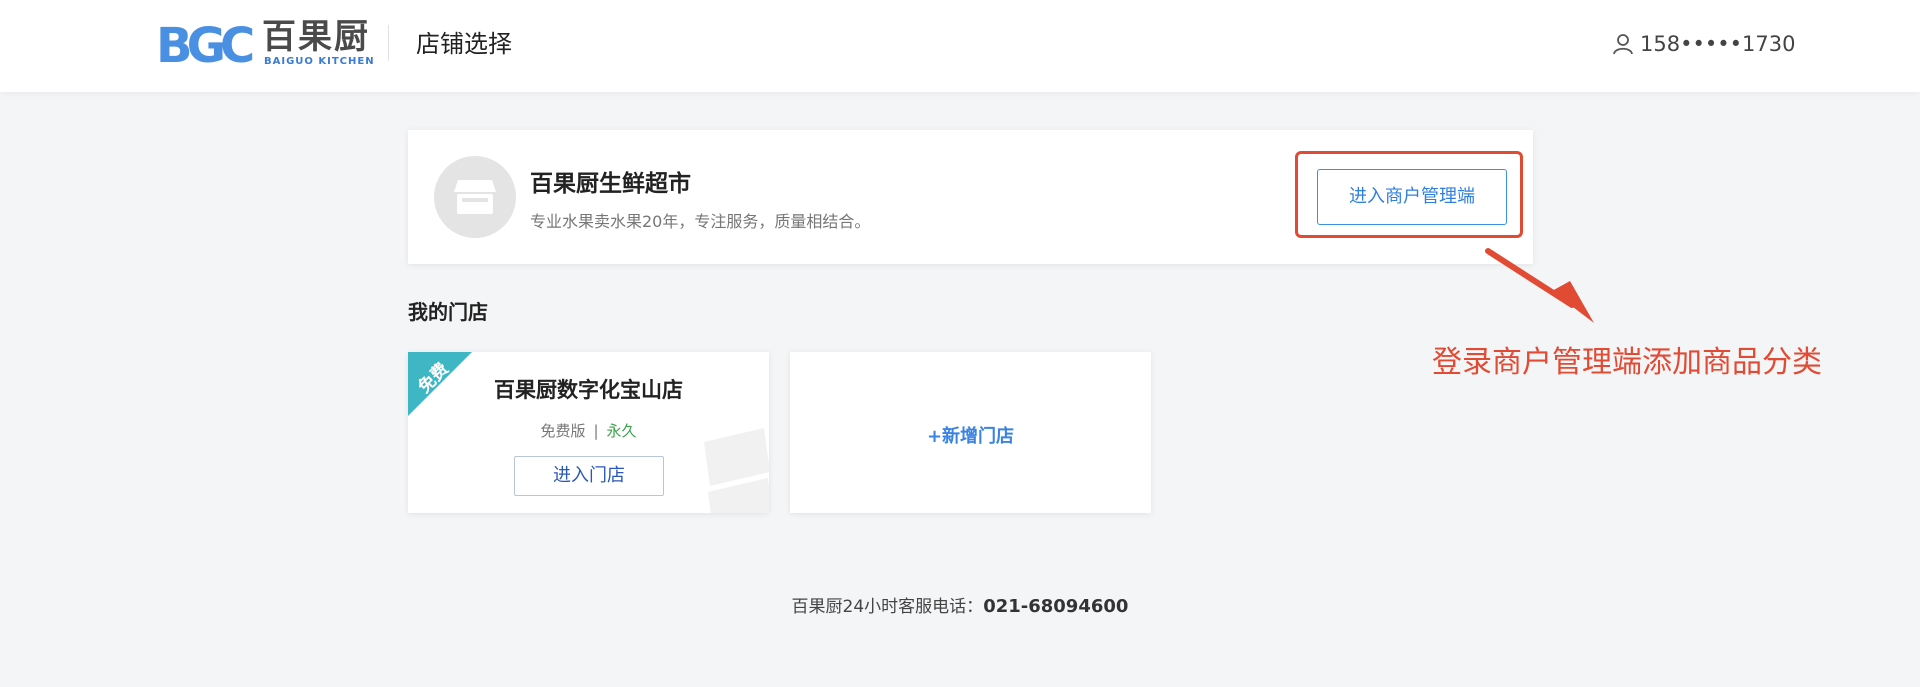 The width and height of the screenshot is (1920, 687). Describe the element at coordinates (588, 432) in the screenshot. I see `store-card: 免费 百果厨数字化宝山店 免费版 | 永久 进入门店` at that location.